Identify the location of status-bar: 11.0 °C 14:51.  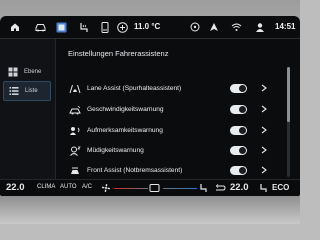
(150, 27).